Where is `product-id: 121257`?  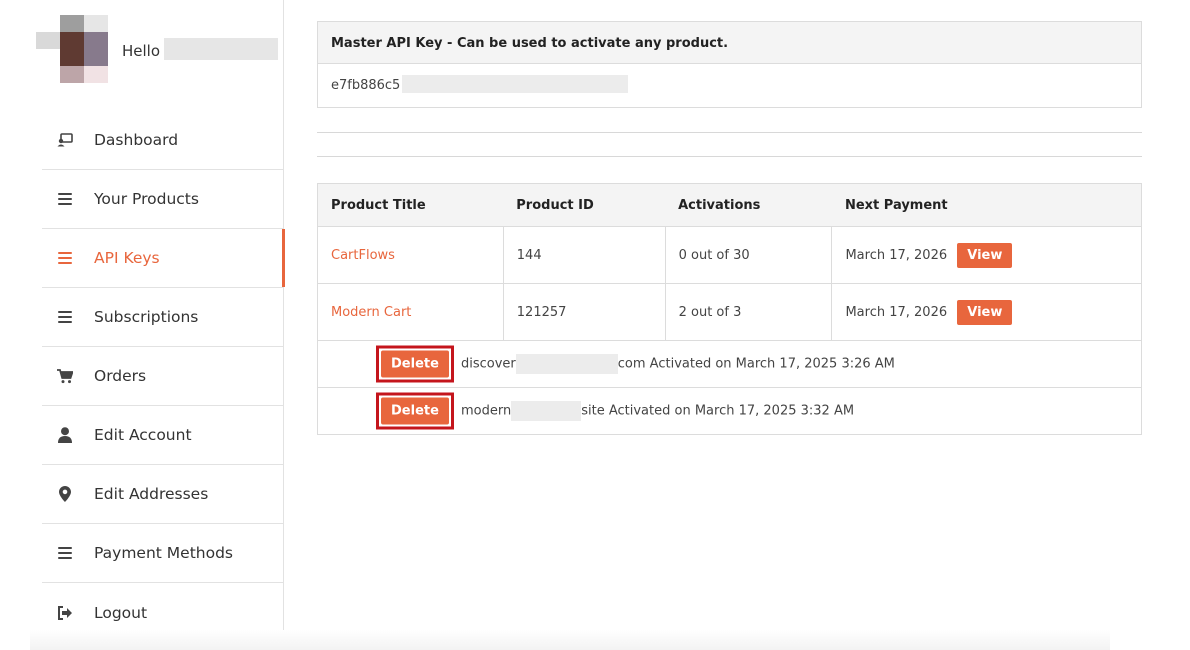 product-id: 121257 is located at coordinates (584, 312).